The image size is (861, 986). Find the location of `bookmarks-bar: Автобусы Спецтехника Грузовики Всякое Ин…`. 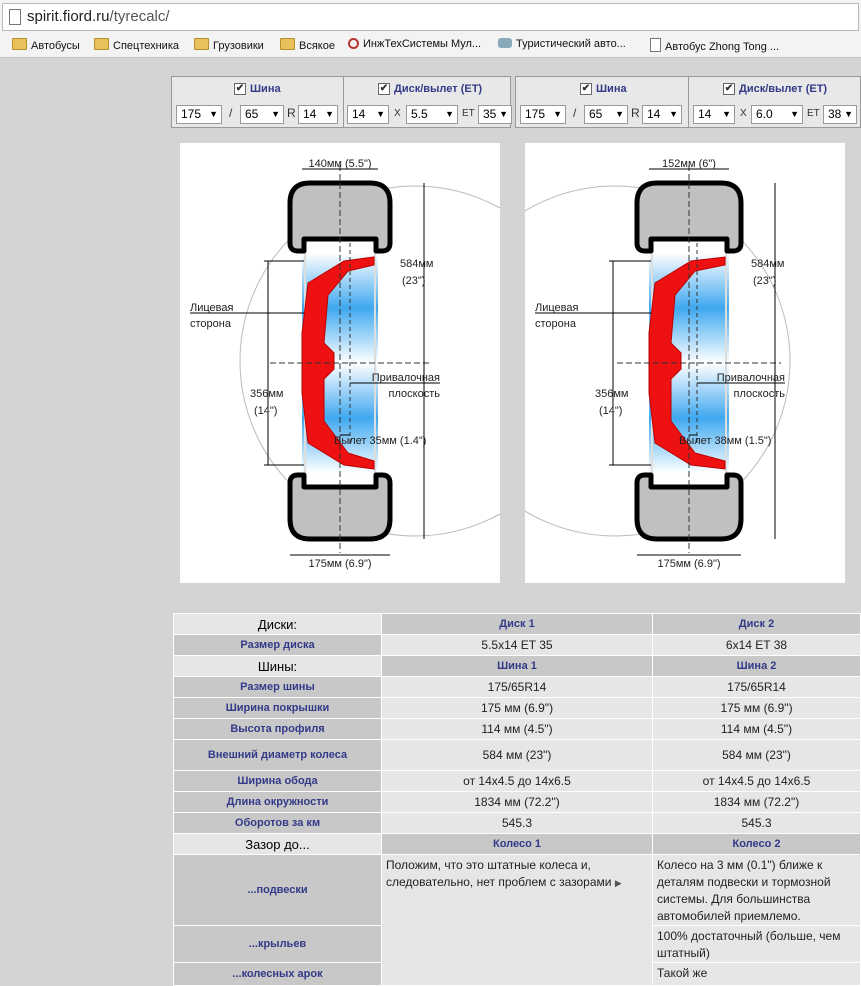

bookmarks-bar: Автобусы Спецтехника Грузовики Всякое Ин… is located at coordinates (430, 45).